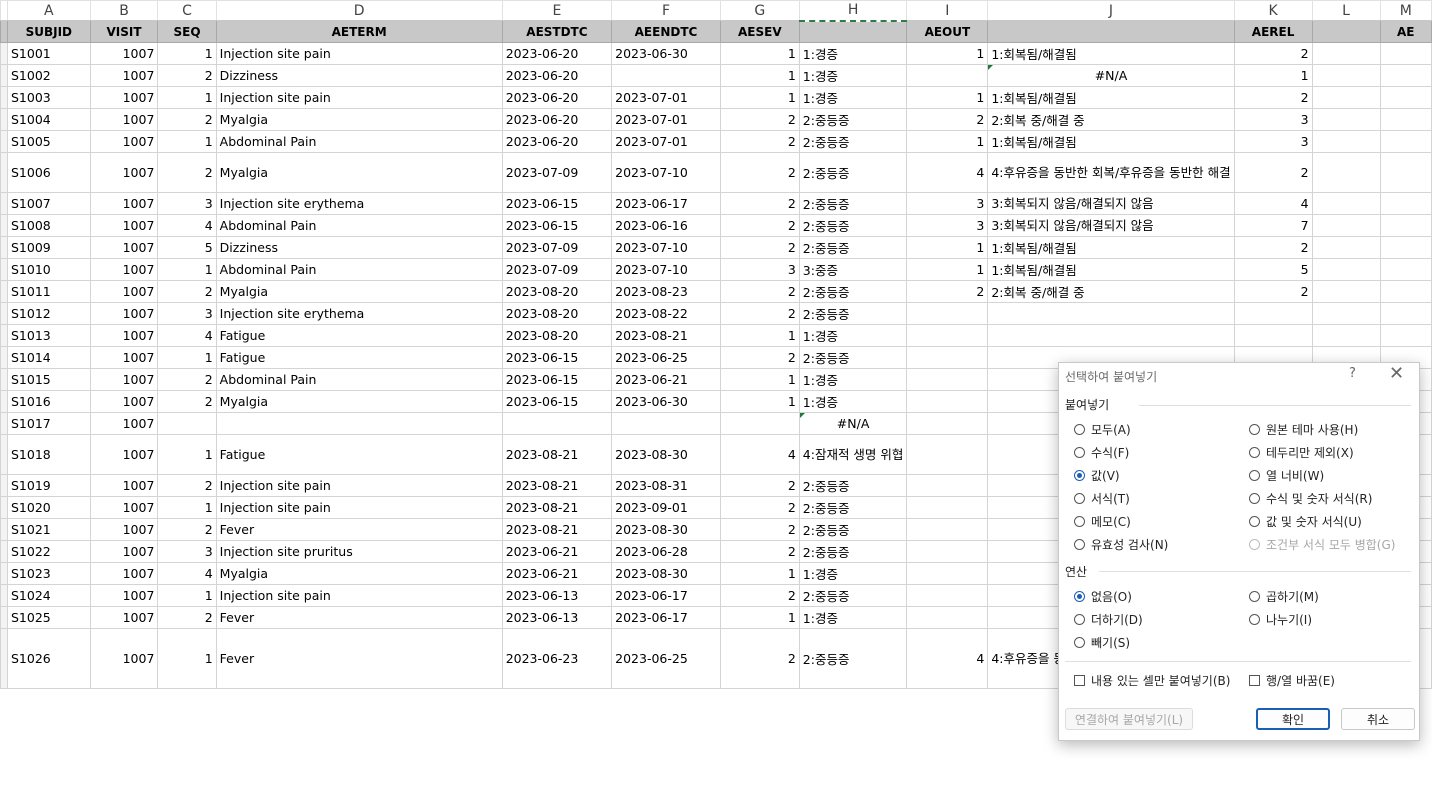  I want to click on cell-e-10: 2023-07-09, so click(557, 247).